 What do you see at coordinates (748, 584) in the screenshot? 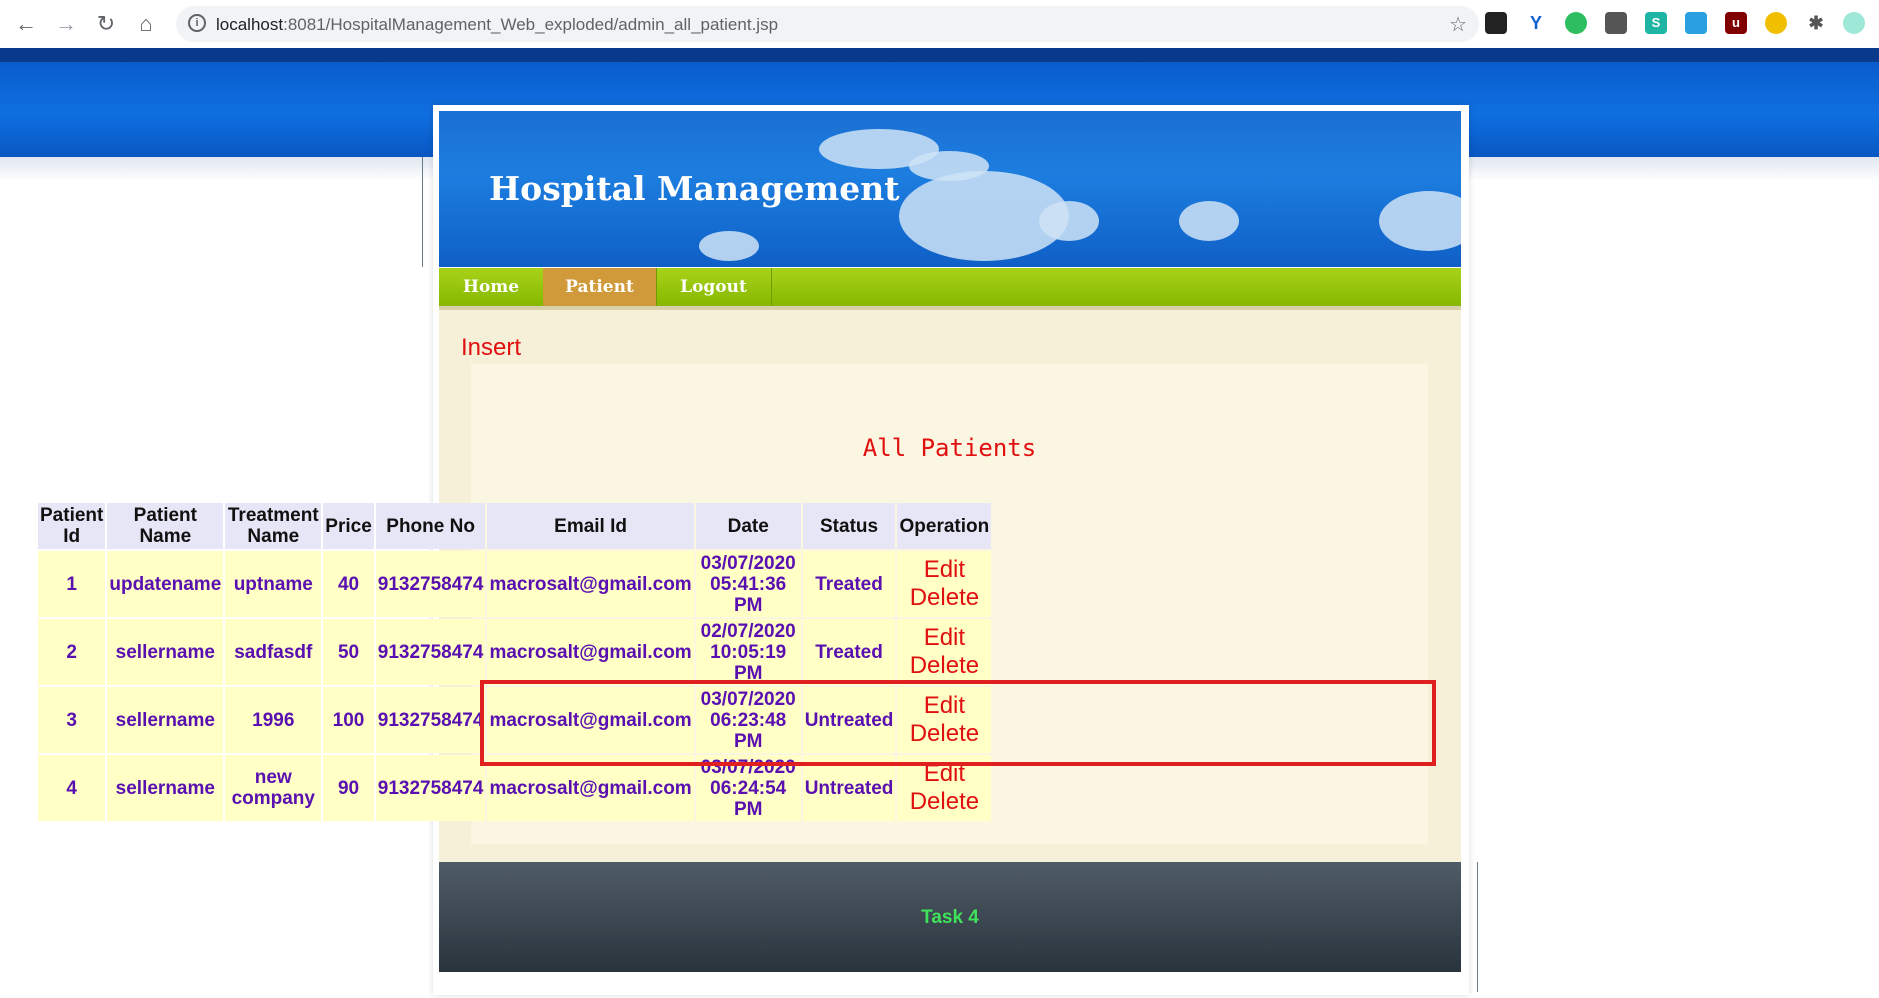
I see `cell-date: 03/07/2020 05:41:36 PM` at bounding box center [748, 584].